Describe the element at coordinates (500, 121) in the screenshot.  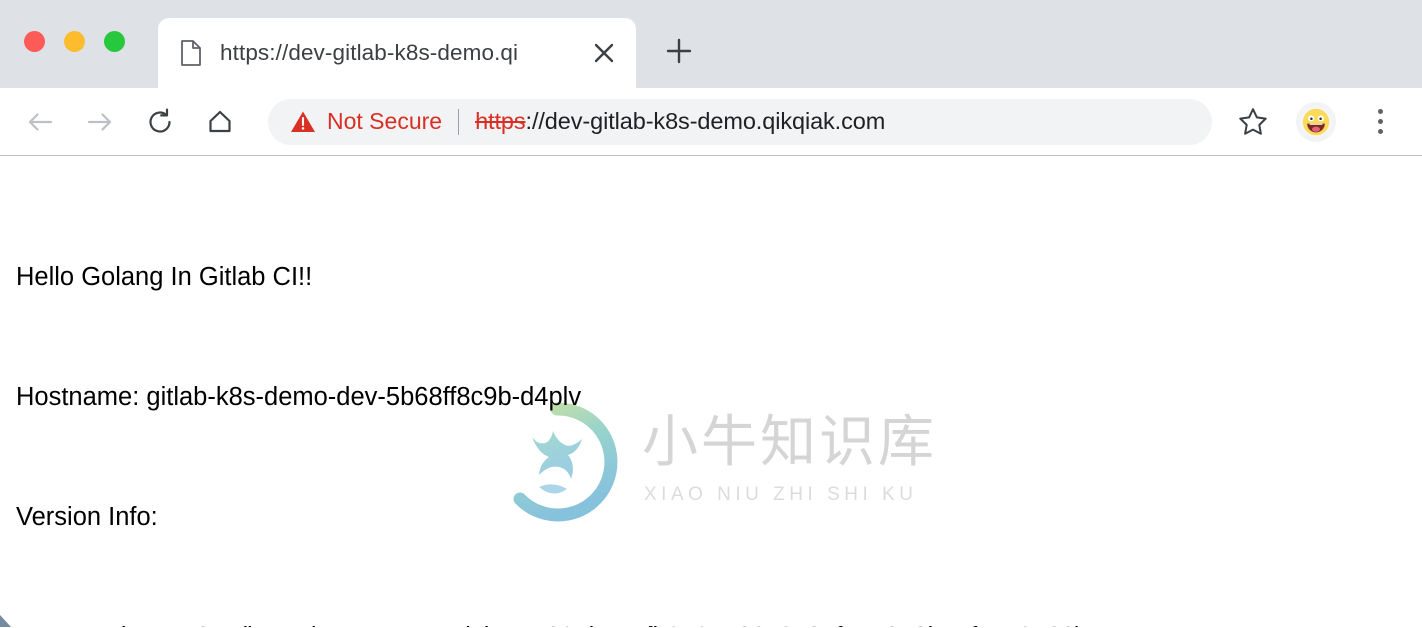
I see `url-scheme: https` at that location.